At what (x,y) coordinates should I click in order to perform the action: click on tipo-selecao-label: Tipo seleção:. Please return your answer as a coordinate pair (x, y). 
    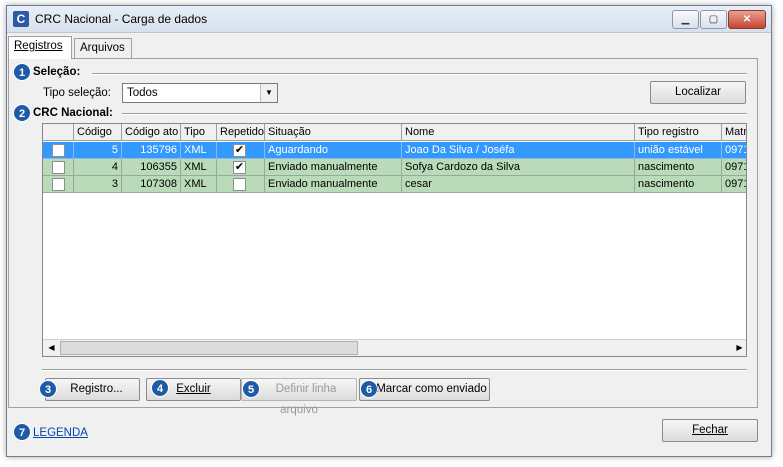
    Looking at the image, I should click on (77, 93).